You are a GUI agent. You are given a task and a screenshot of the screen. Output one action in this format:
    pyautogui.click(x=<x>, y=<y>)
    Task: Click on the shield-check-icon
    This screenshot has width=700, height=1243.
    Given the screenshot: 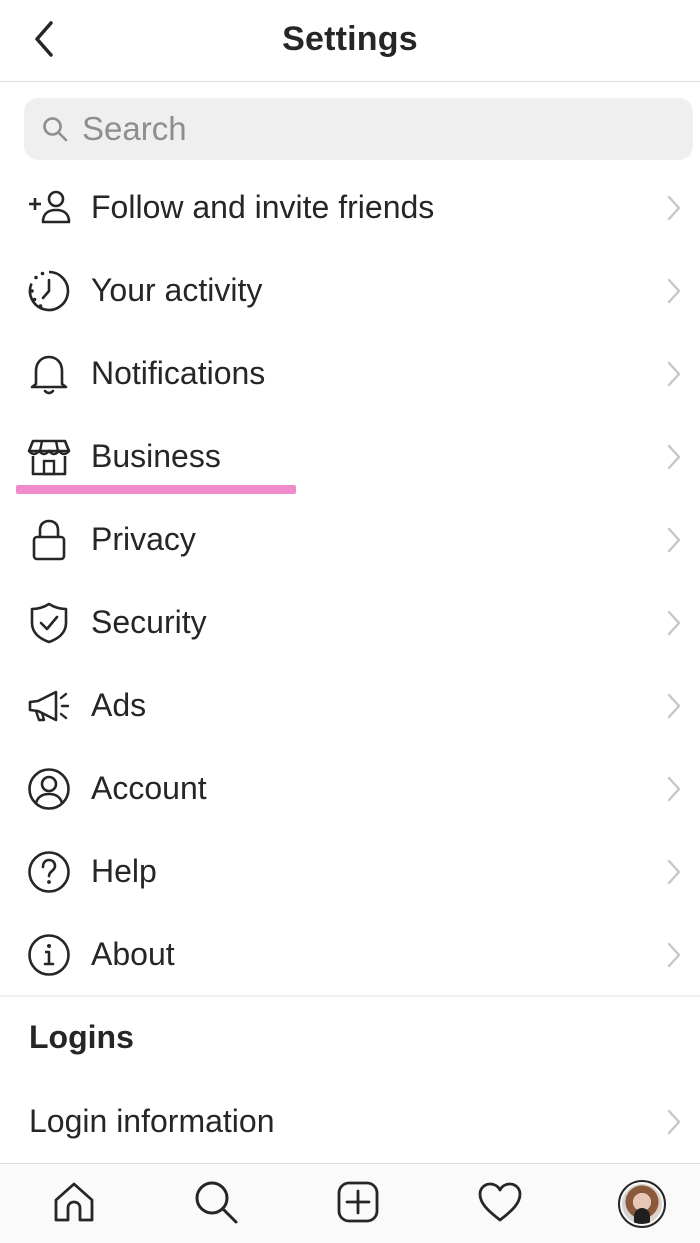 What is the action you would take?
    pyautogui.click(x=49, y=623)
    